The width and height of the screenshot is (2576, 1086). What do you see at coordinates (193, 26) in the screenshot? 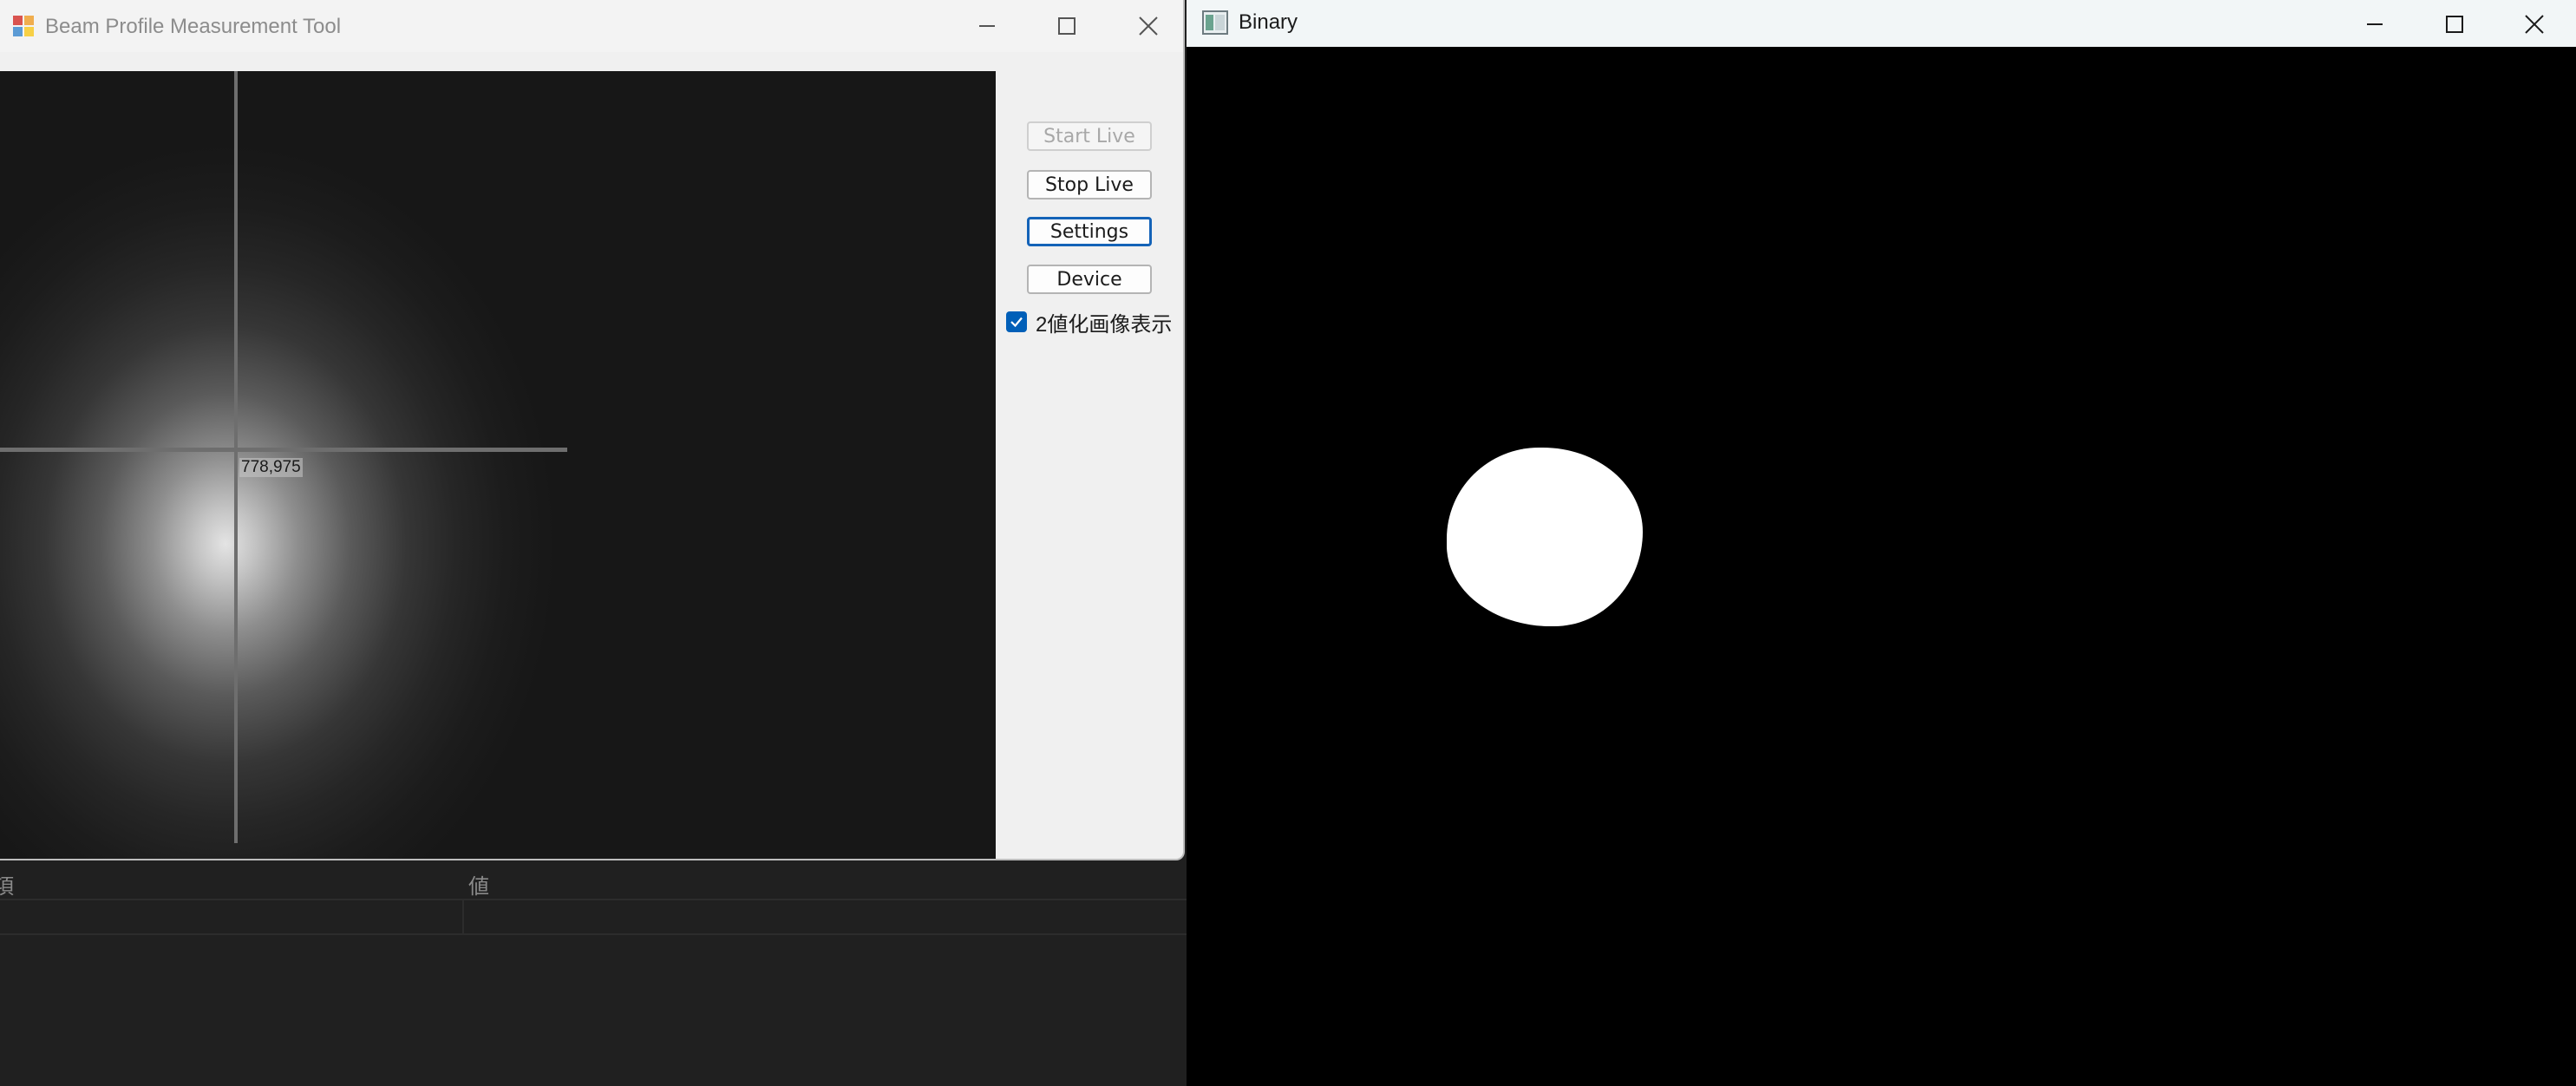
I see `main-window-title: Beam Profile Measurement Tool` at bounding box center [193, 26].